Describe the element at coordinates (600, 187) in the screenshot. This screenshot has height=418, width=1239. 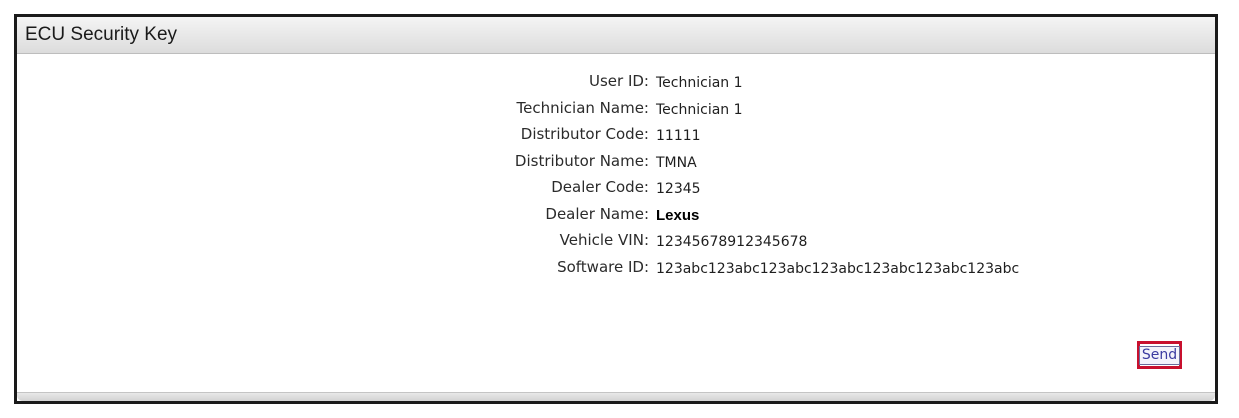
I see `dealer-code-label: Dealer Code:` at that location.